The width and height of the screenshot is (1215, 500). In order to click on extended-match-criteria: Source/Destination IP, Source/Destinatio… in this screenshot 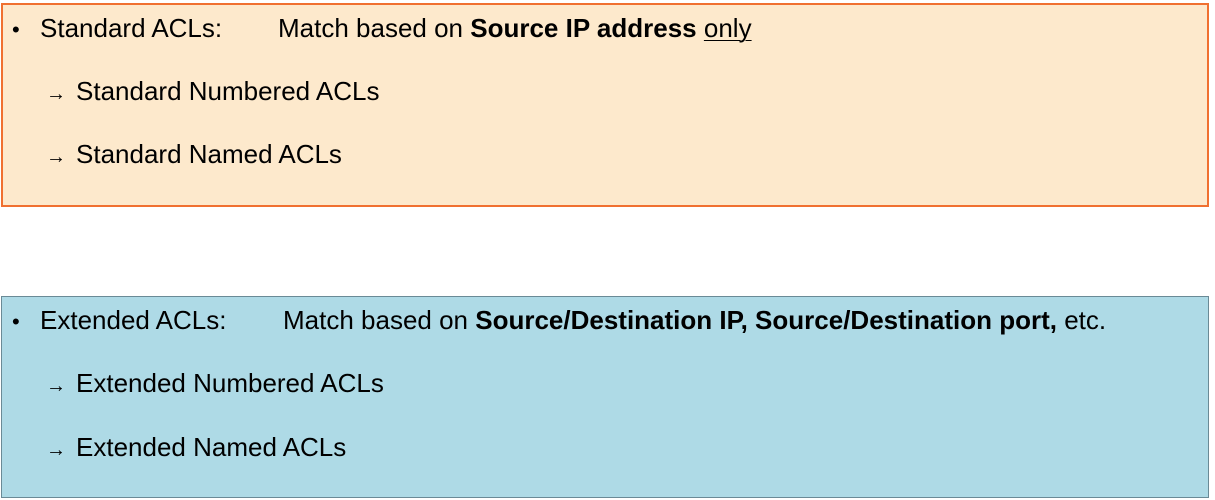, I will do `click(766, 320)`.